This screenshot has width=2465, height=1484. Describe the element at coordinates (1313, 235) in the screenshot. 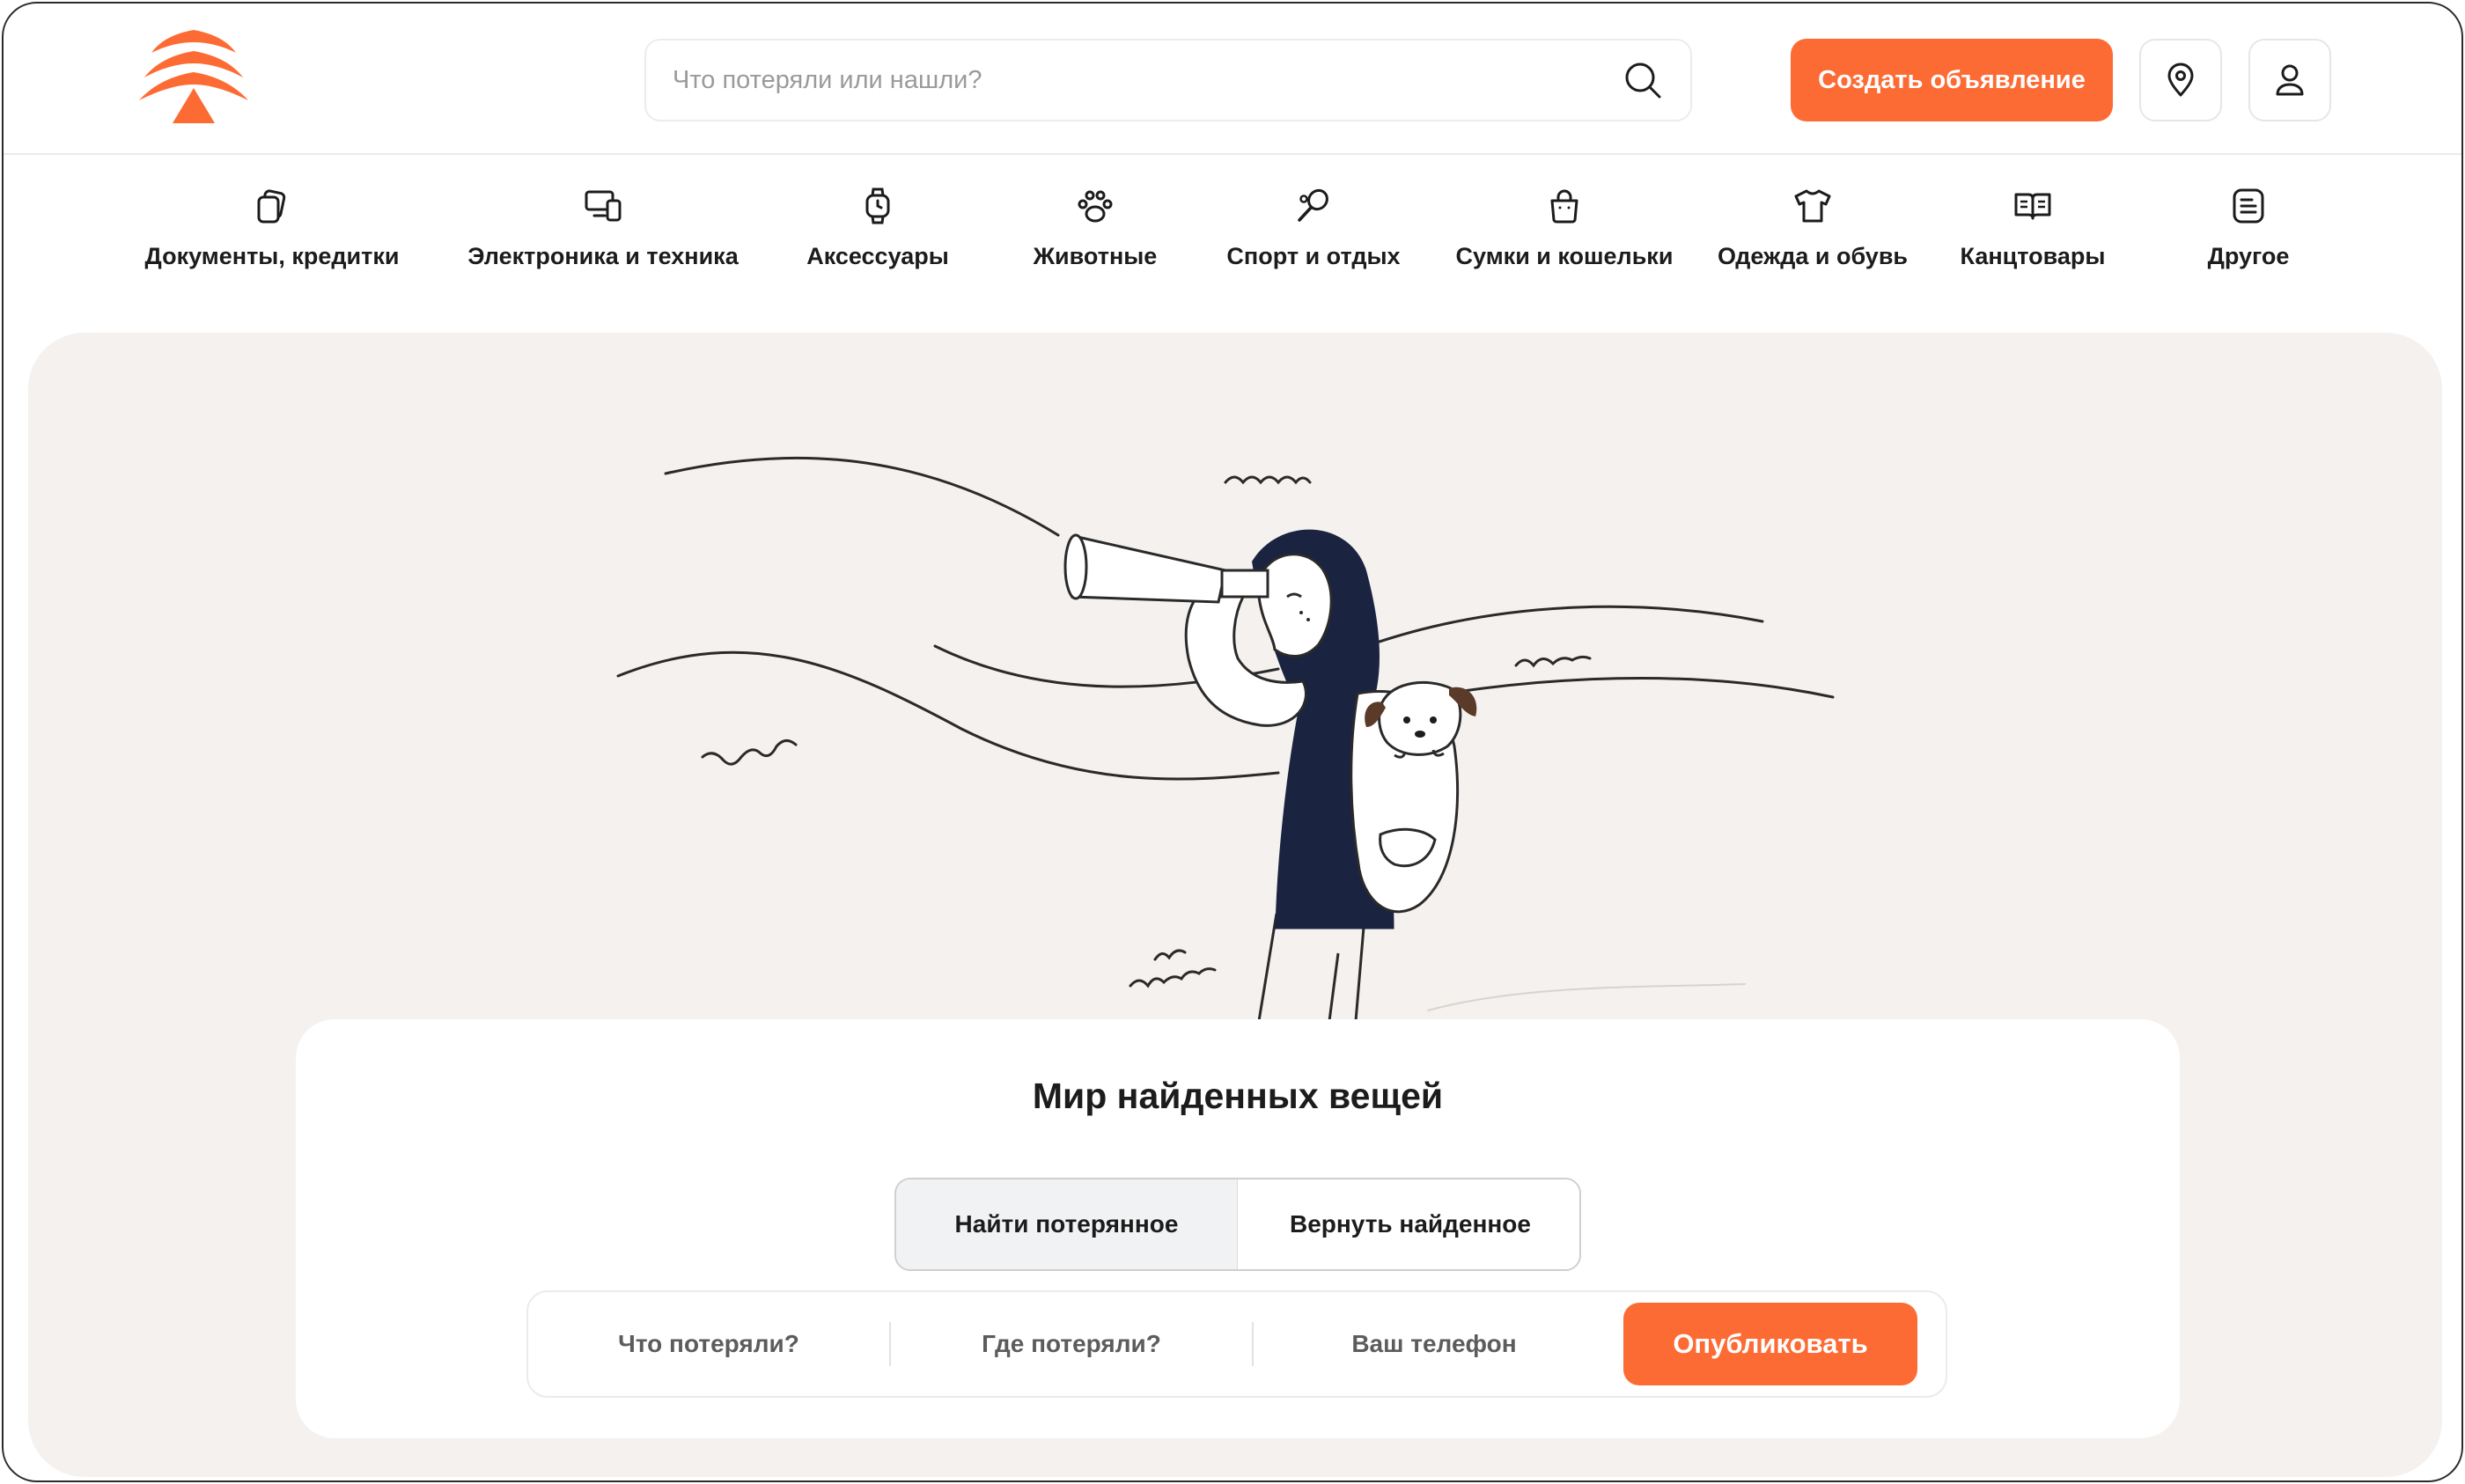

I see `category-sport: Спорт и отдых` at that location.